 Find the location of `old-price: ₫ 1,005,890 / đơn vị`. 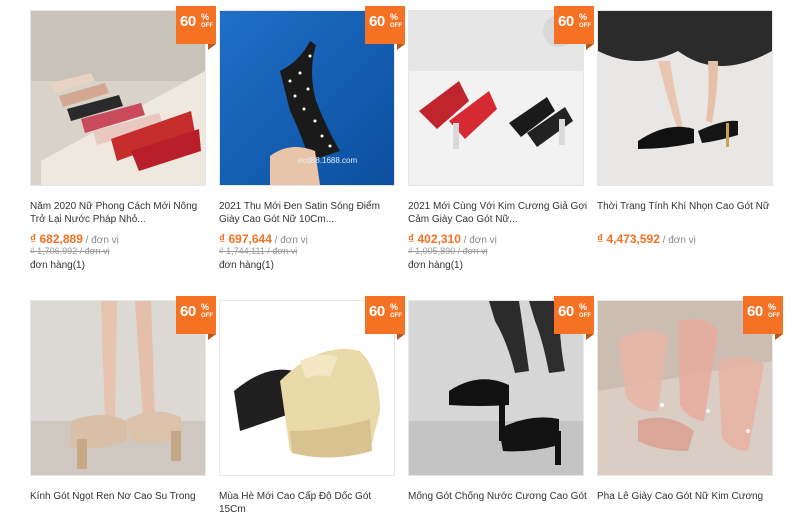

old-price: ₫ 1,005,890 / đơn vị is located at coordinates (448, 251).